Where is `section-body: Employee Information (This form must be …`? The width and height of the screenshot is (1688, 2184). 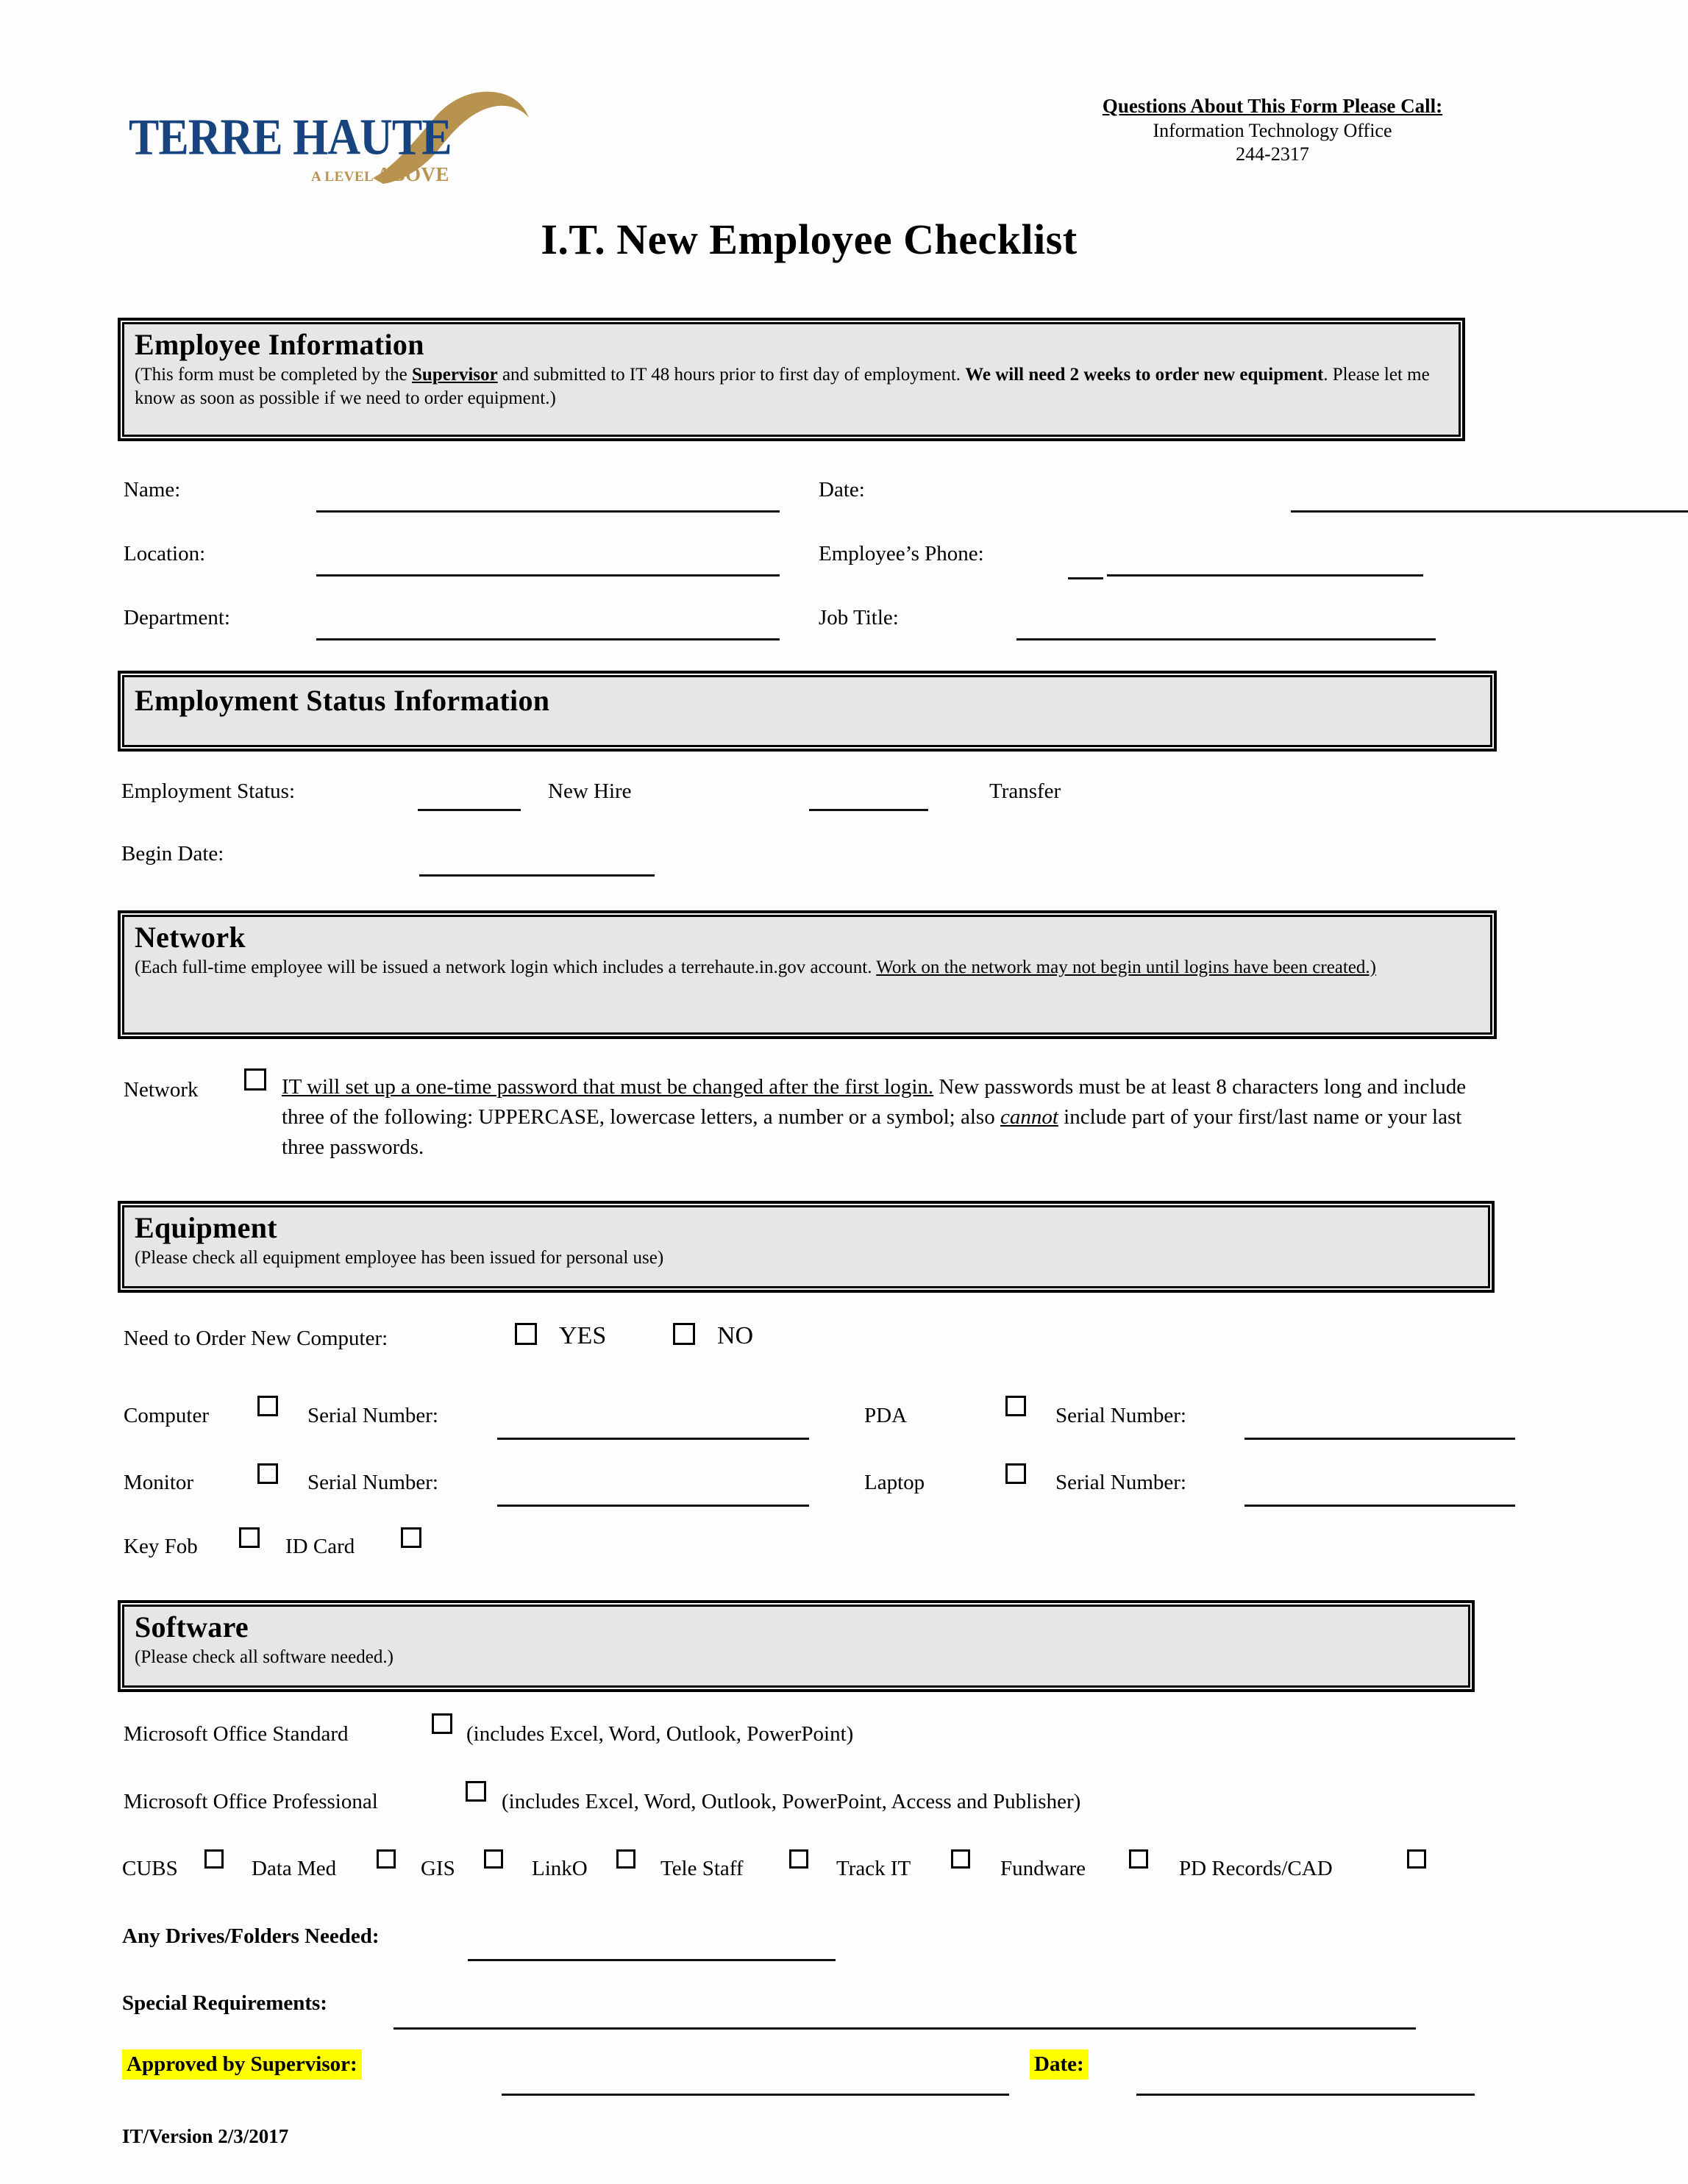
section-body: Employee Information (This form must be … is located at coordinates (791, 379).